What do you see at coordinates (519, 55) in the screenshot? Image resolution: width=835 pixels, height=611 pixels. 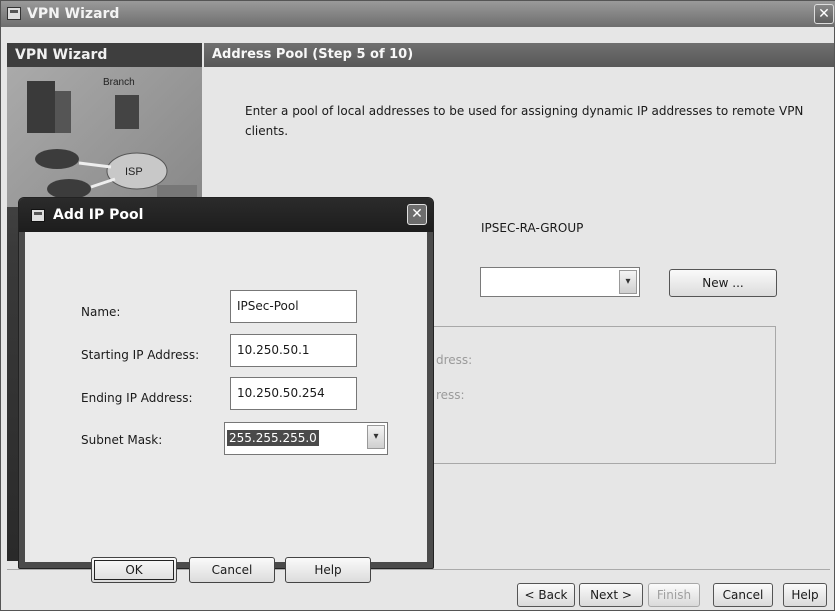 I see `step-title: Address Pool (Step 5 of 10)` at bounding box center [519, 55].